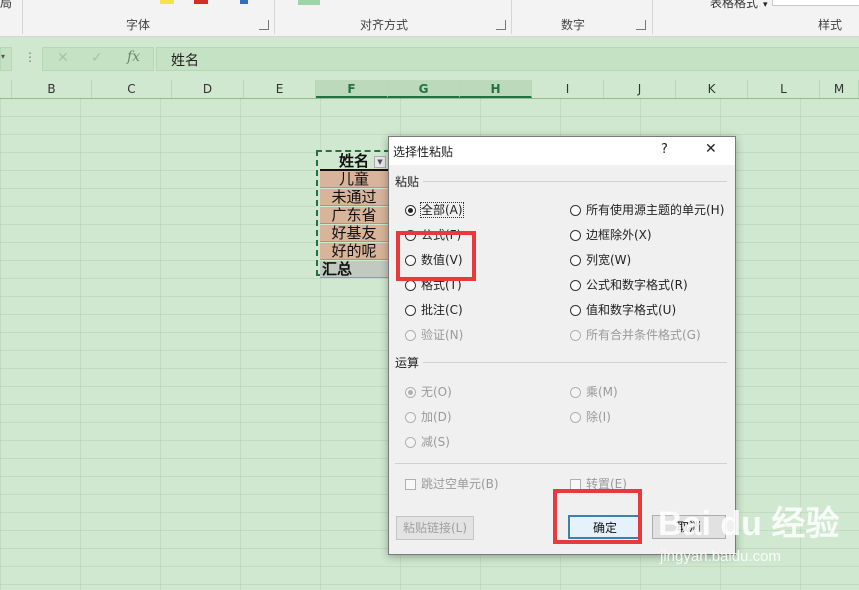  Describe the element at coordinates (839, 89) in the screenshot. I see `column-header-m: M` at that location.